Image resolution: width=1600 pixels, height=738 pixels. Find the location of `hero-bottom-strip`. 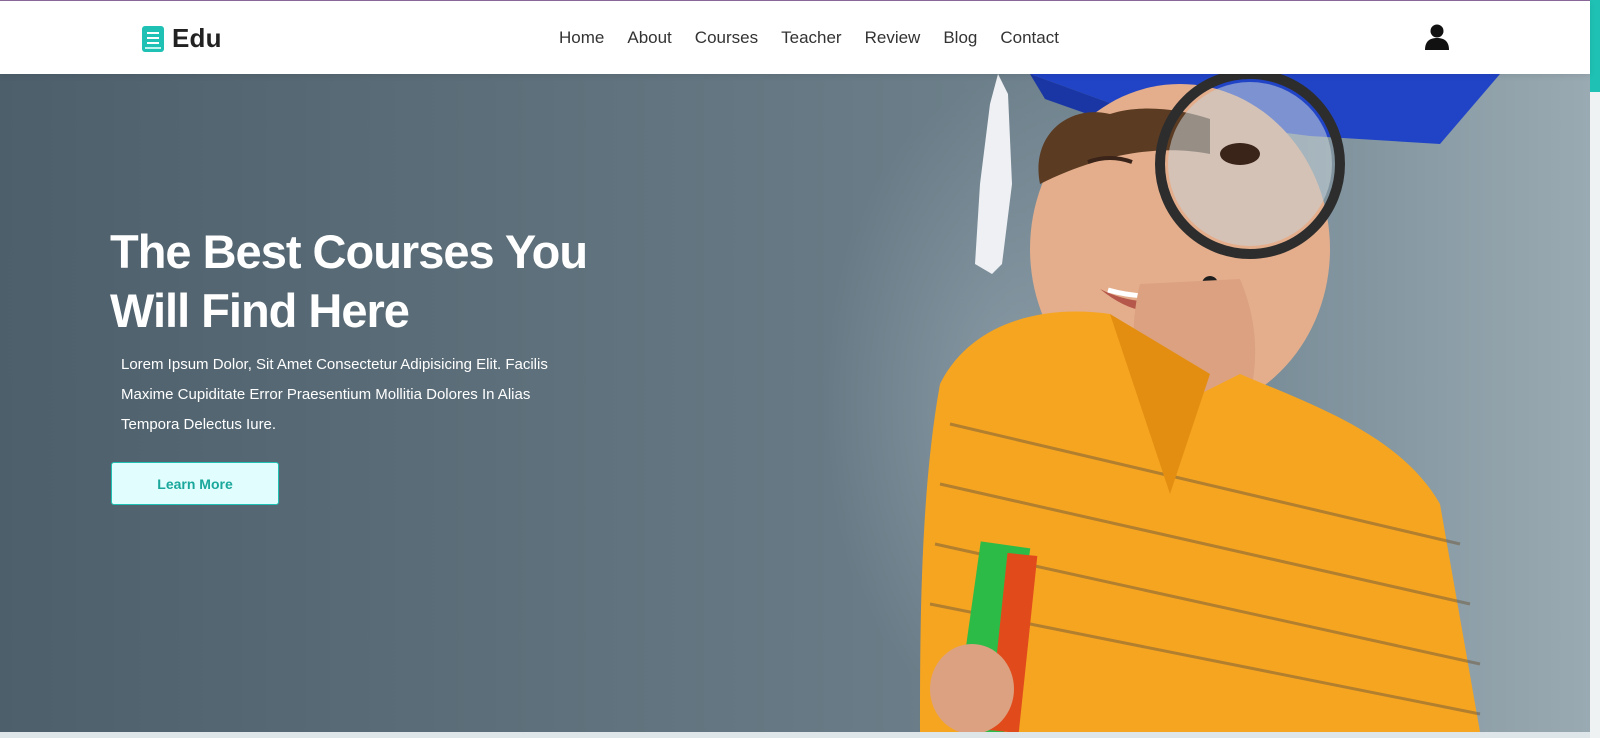

hero-bottom-strip is located at coordinates (795, 735).